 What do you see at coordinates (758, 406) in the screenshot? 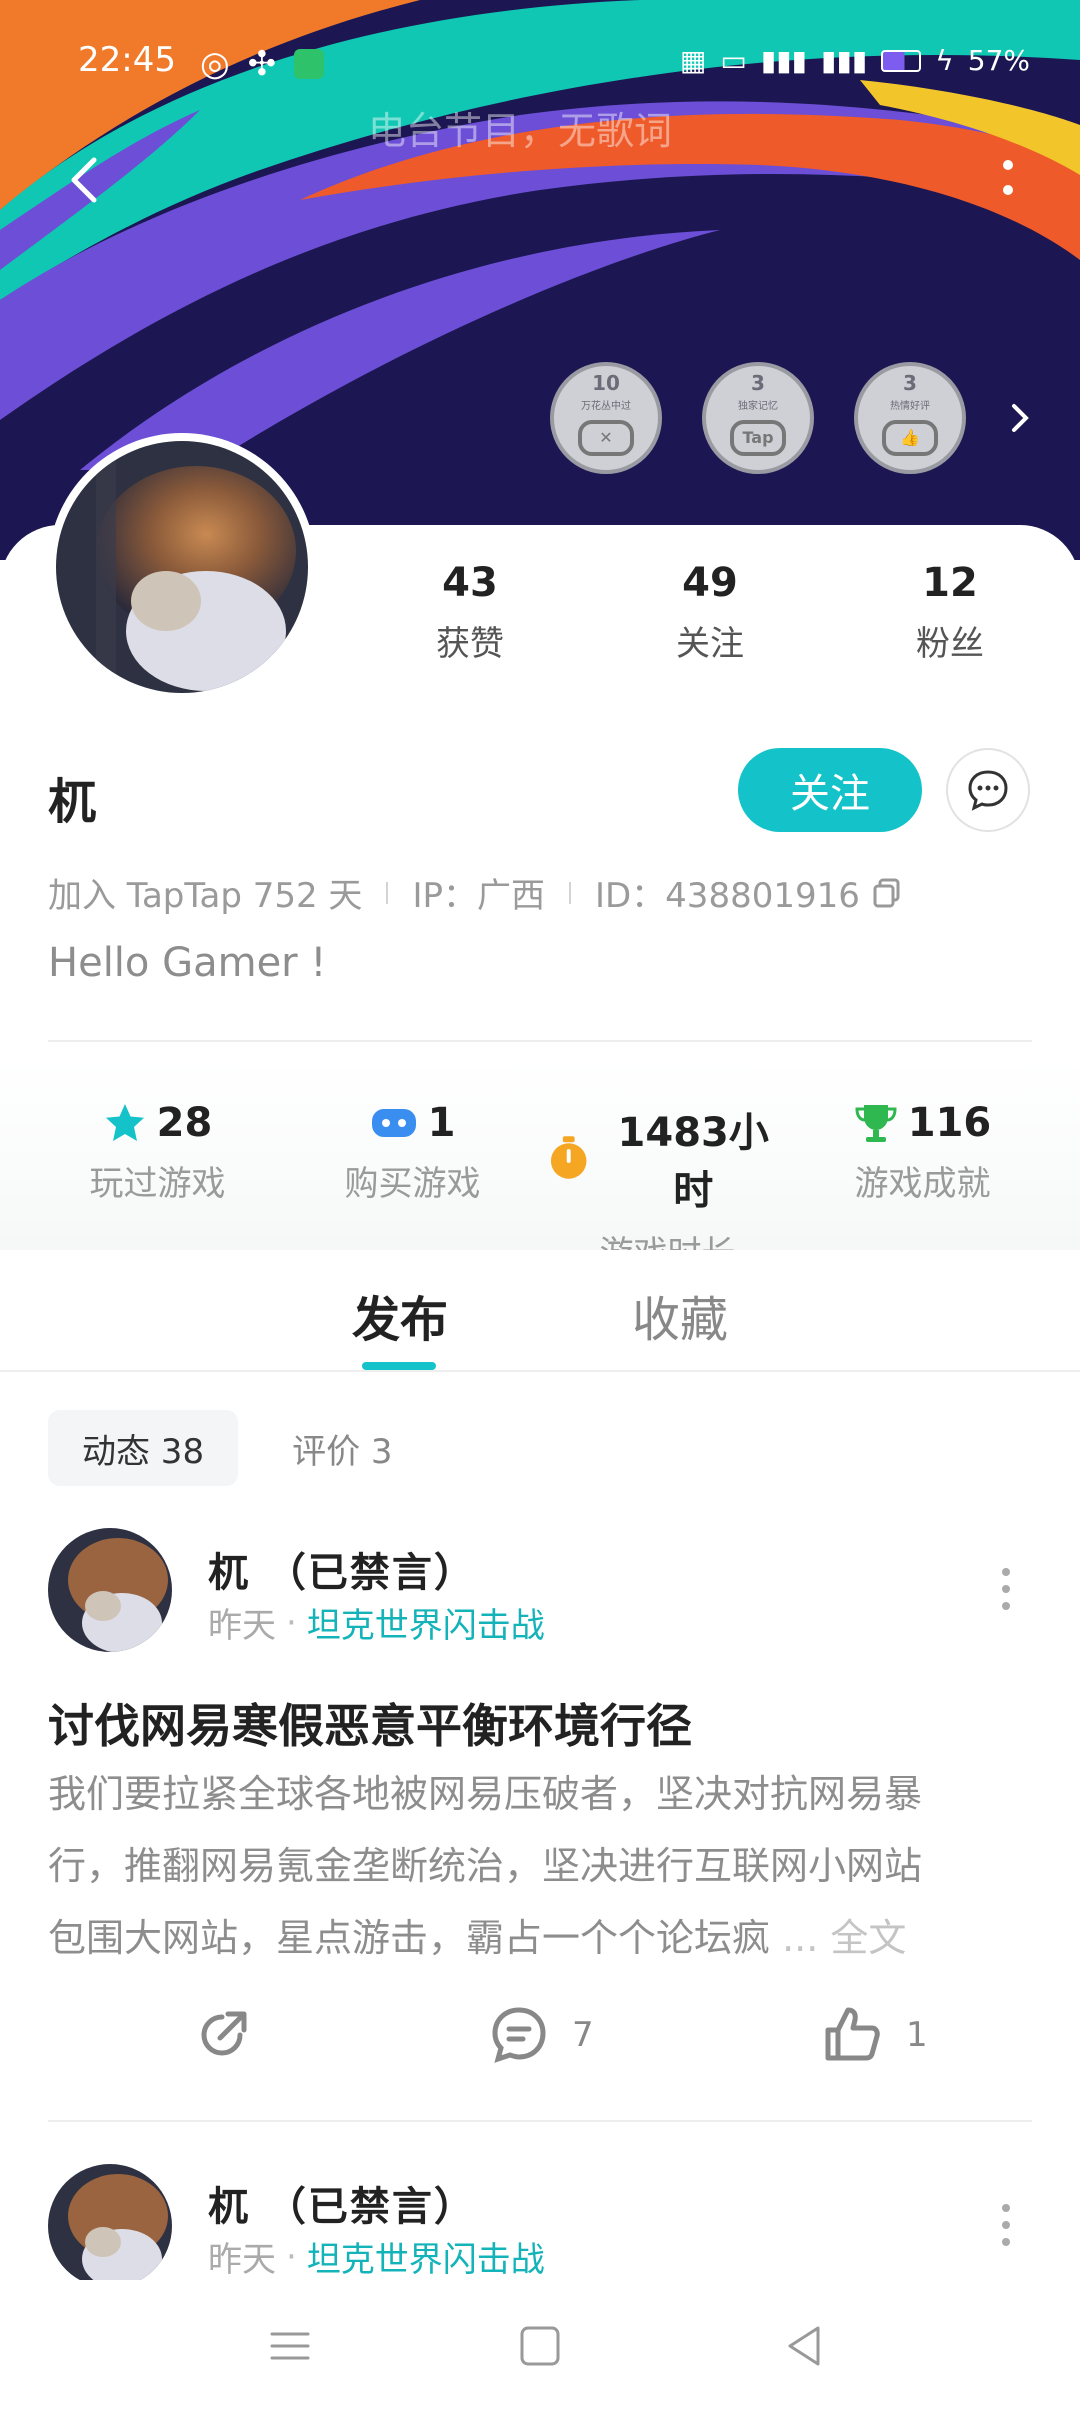
I see `badge-caption: 独家记忆` at bounding box center [758, 406].